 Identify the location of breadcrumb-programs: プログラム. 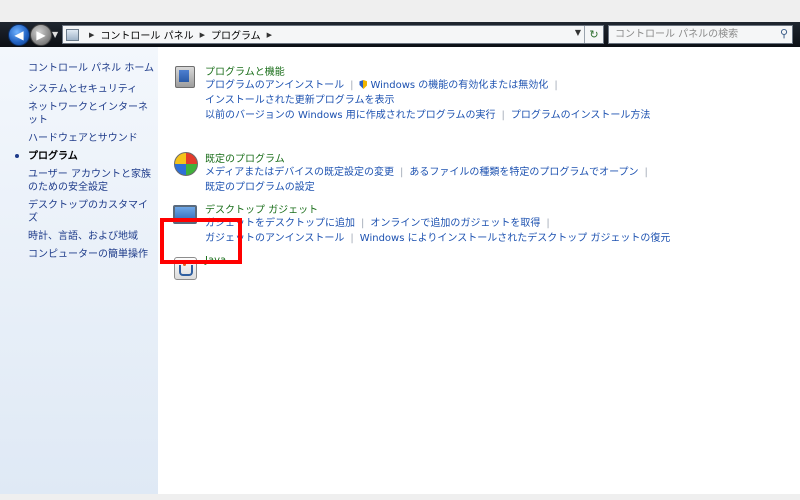
(236, 34).